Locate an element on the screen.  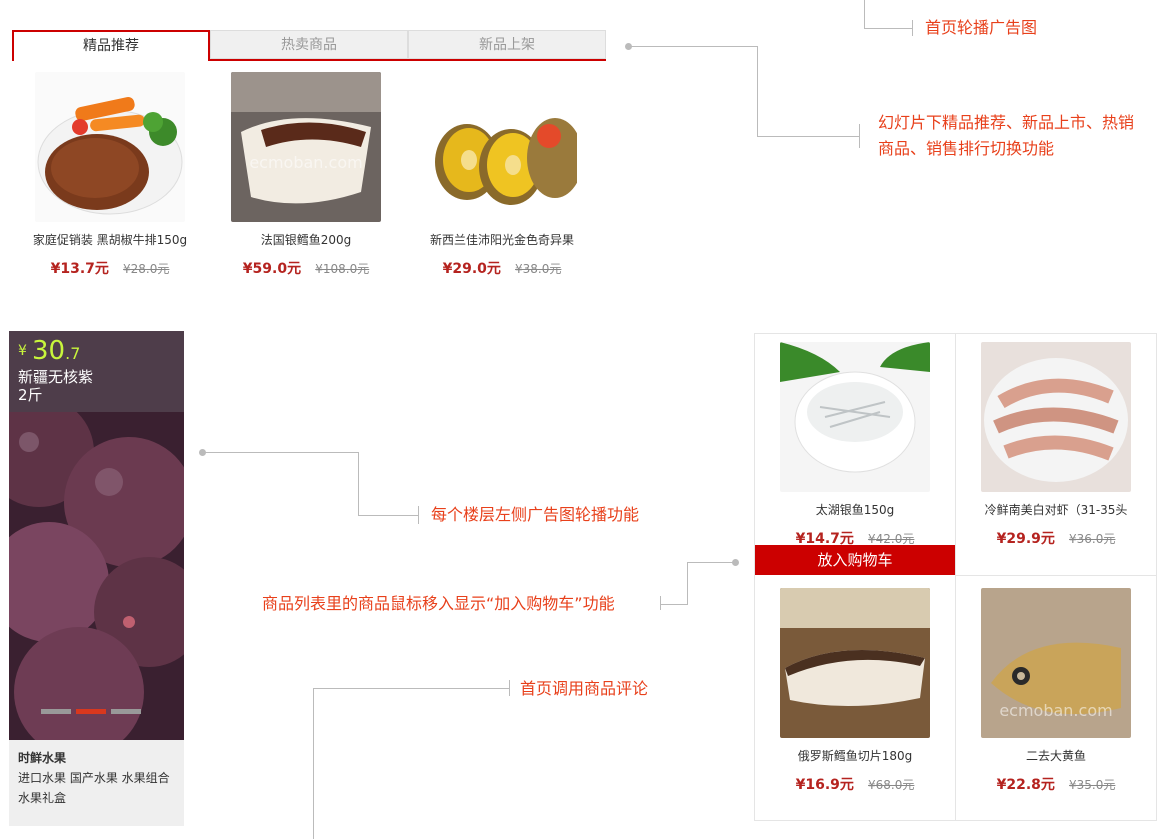
product-name: 俄罗斯鳕鱼切片180g is located at coordinates (855, 755).